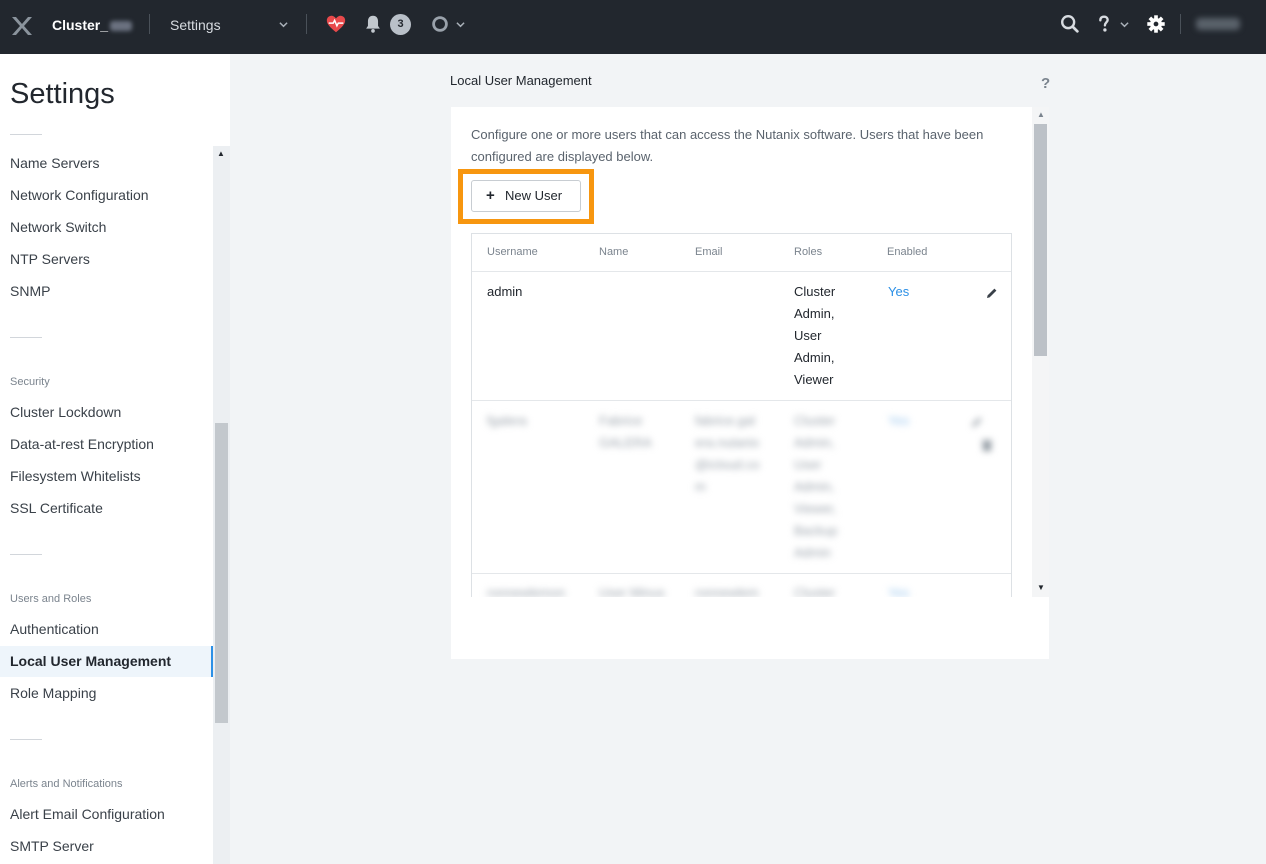  Describe the element at coordinates (490, 196) in the screenshot. I see `plus-icon: +` at that location.